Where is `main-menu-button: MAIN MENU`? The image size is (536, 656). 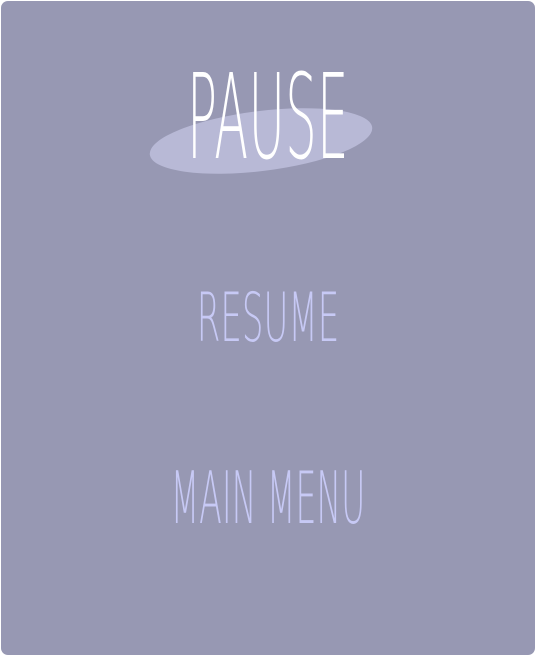 main-menu-button: MAIN MENU is located at coordinates (268, 498).